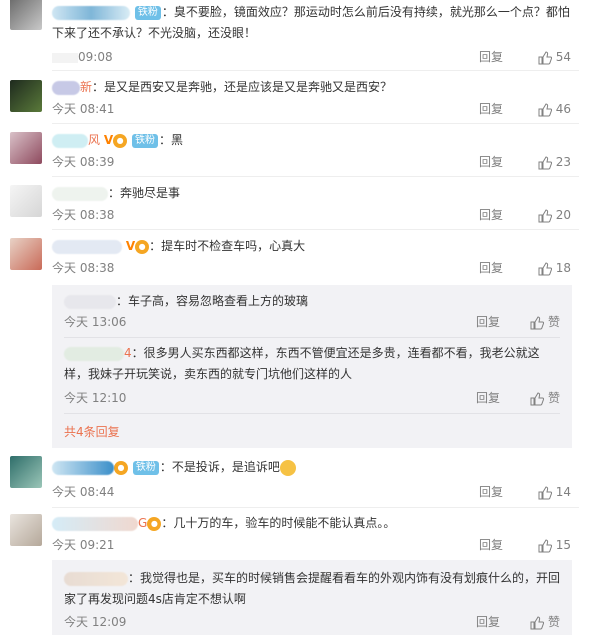  What do you see at coordinates (219, 467) in the screenshot?
I see `comment-text: ：不是投诉，是追诉吧` at bounding box center [219, 467].